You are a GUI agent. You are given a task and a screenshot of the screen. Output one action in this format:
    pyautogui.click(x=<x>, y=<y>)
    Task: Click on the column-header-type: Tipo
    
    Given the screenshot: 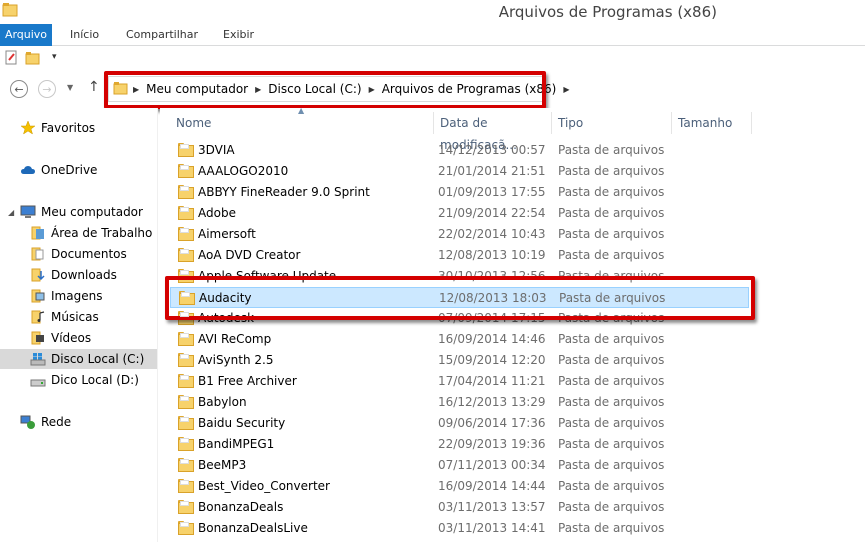 What is the action you would take?
    pyautogui.click(x=612, y=123)
    